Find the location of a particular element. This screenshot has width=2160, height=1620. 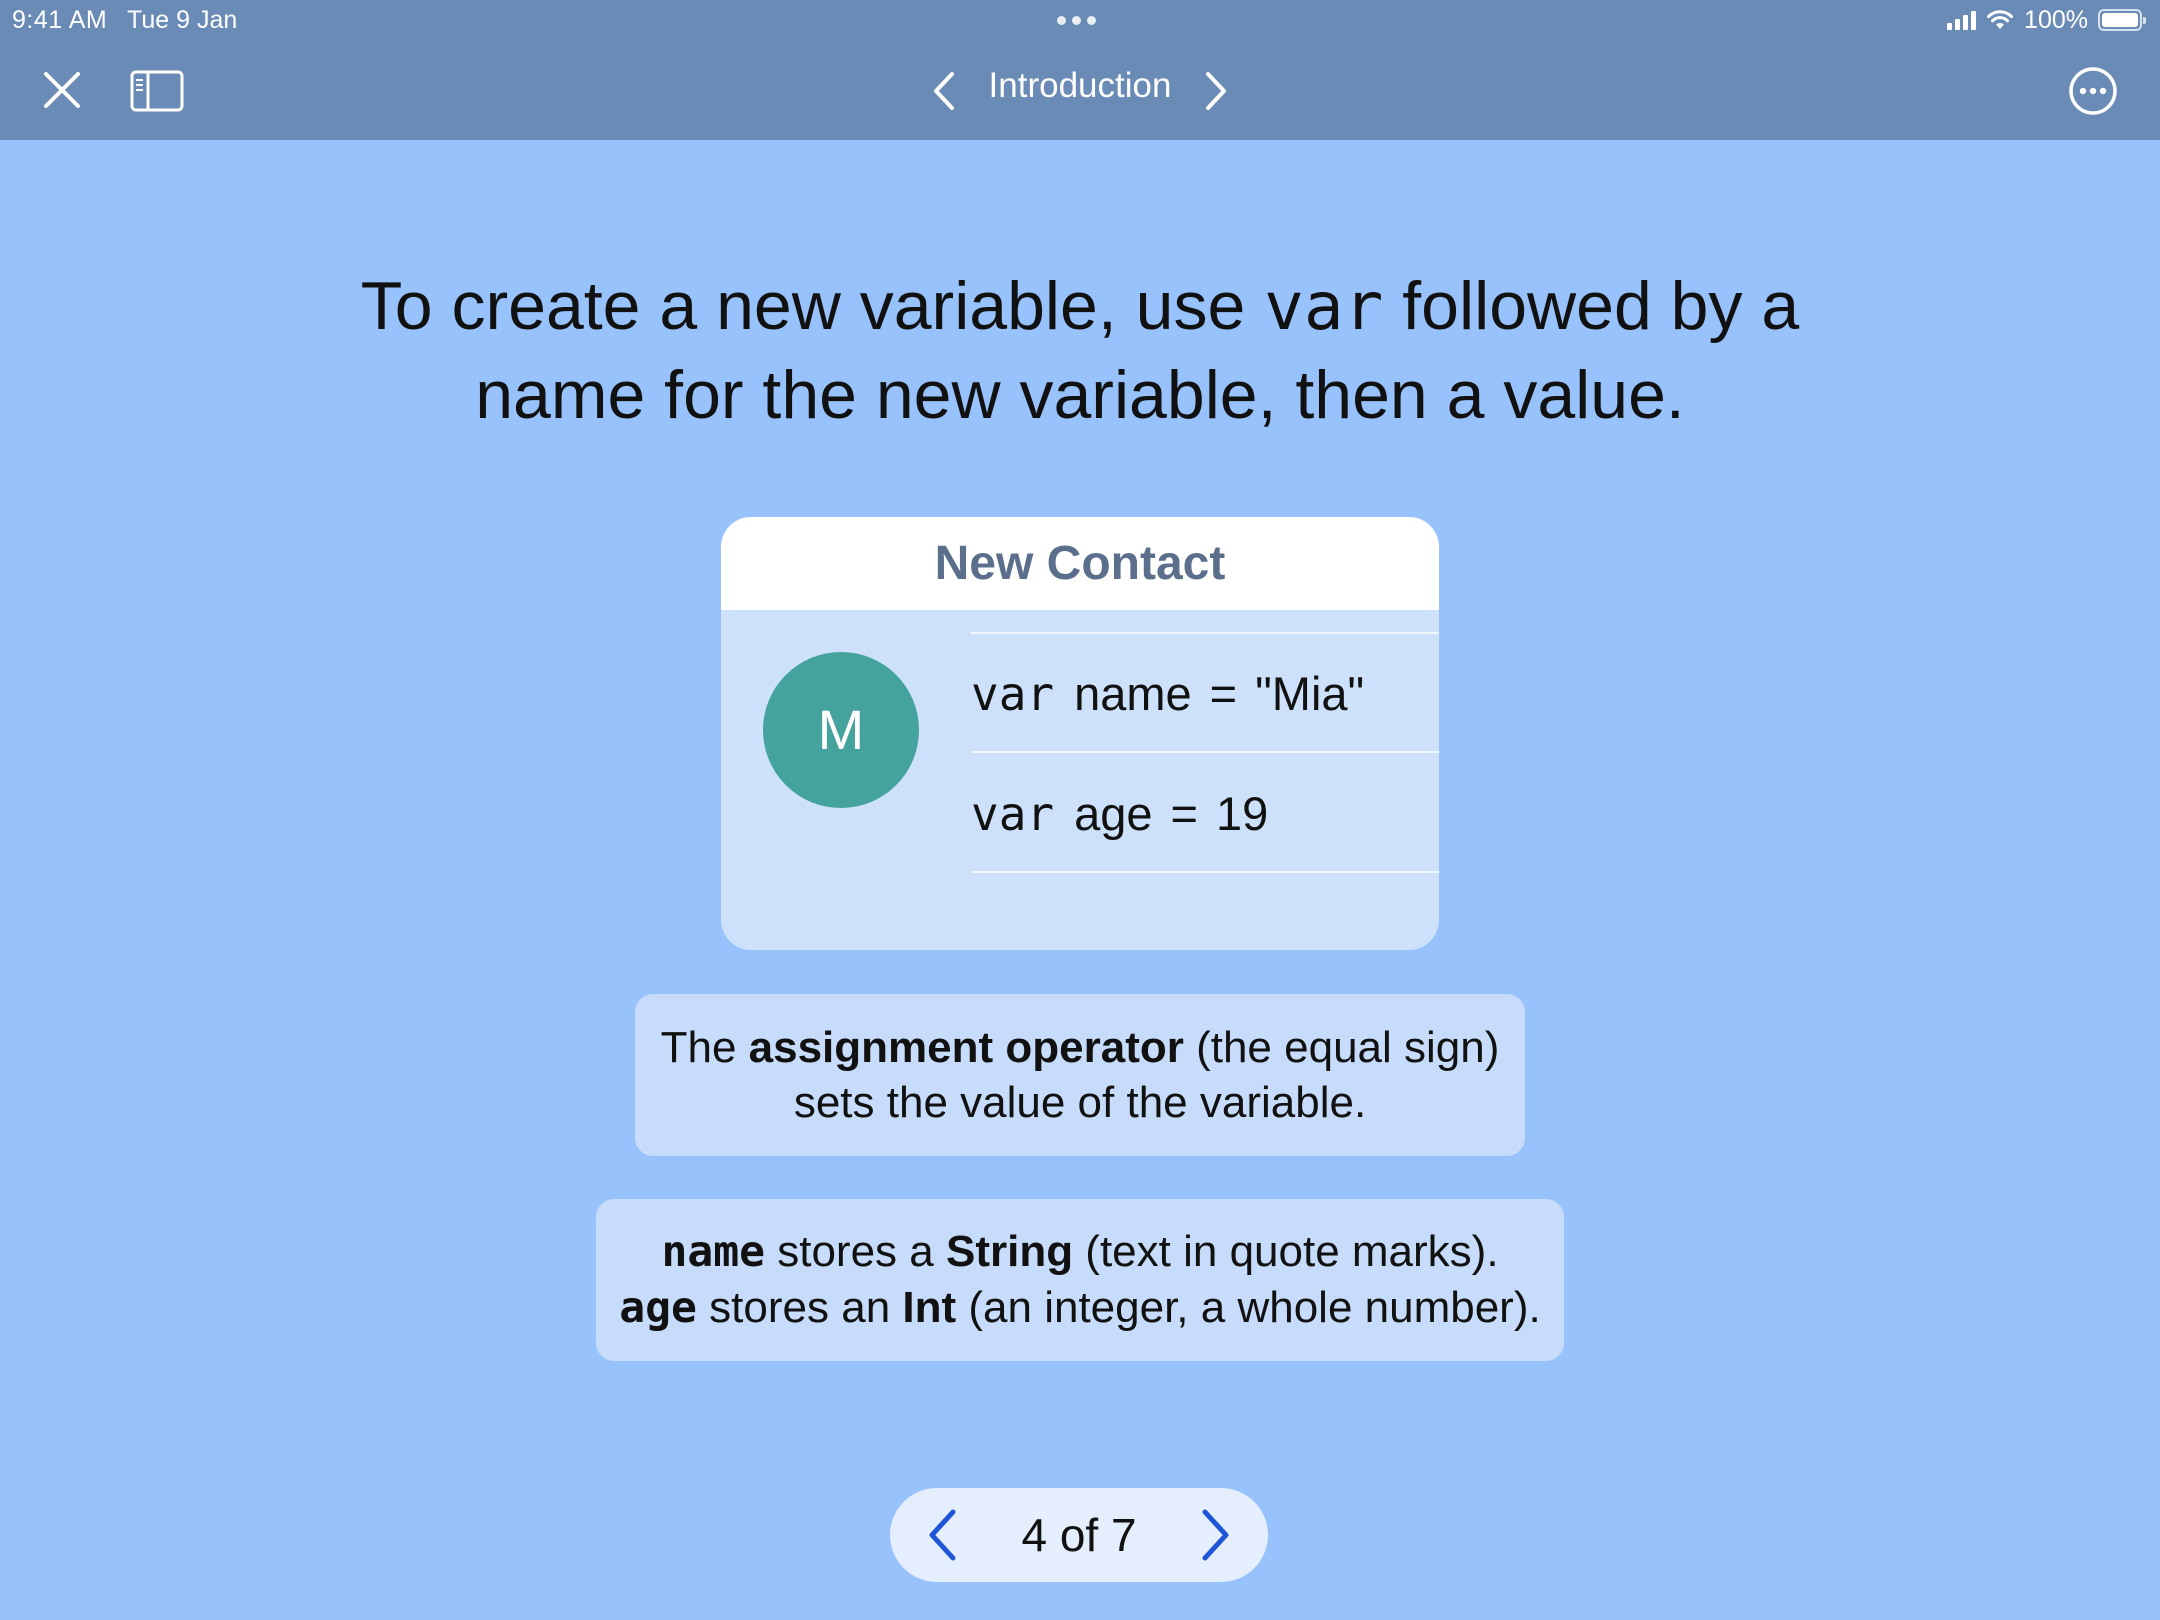

page-pager: 4 of 7 is located at coordinates (1079, 1535).